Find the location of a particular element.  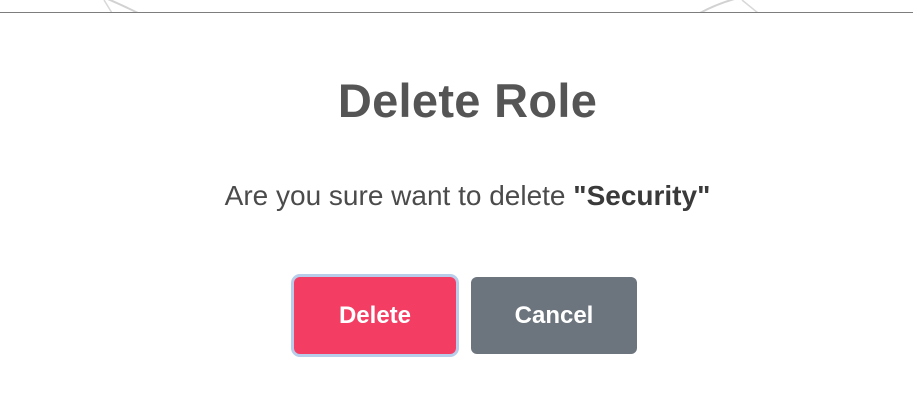

modal-title: Delete Role is located at coordinates (467, 100).